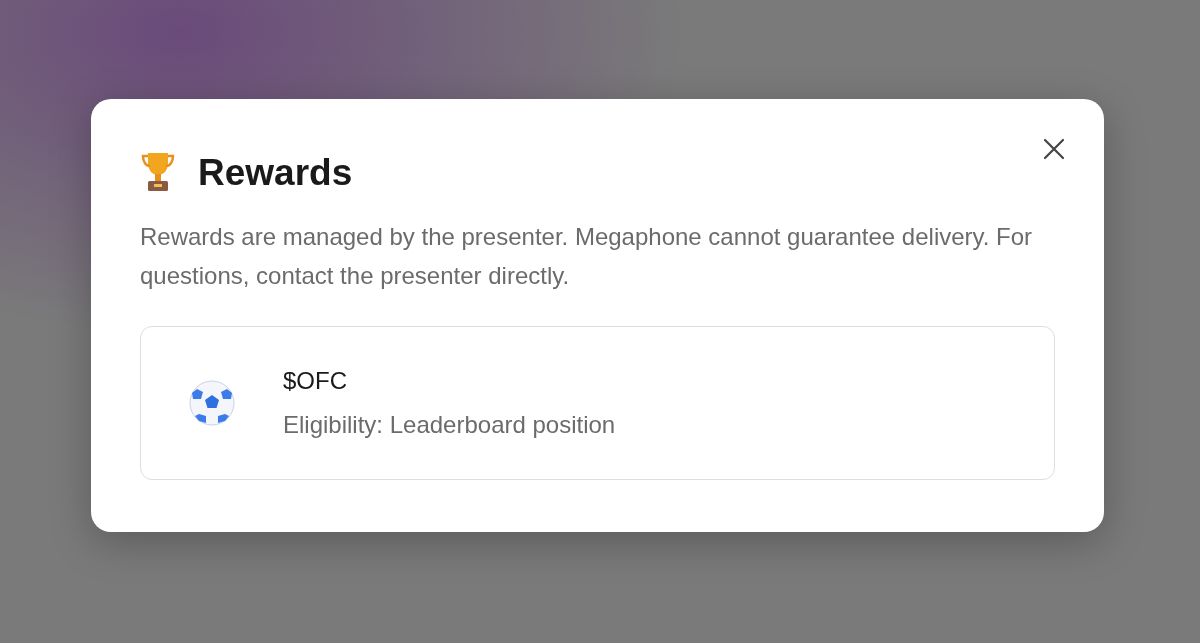 This screenshot has height=643, width=1200. Describe the element at coordinates (315, 381) in the screenshot. I see `reward-name: $OFC` at that location.